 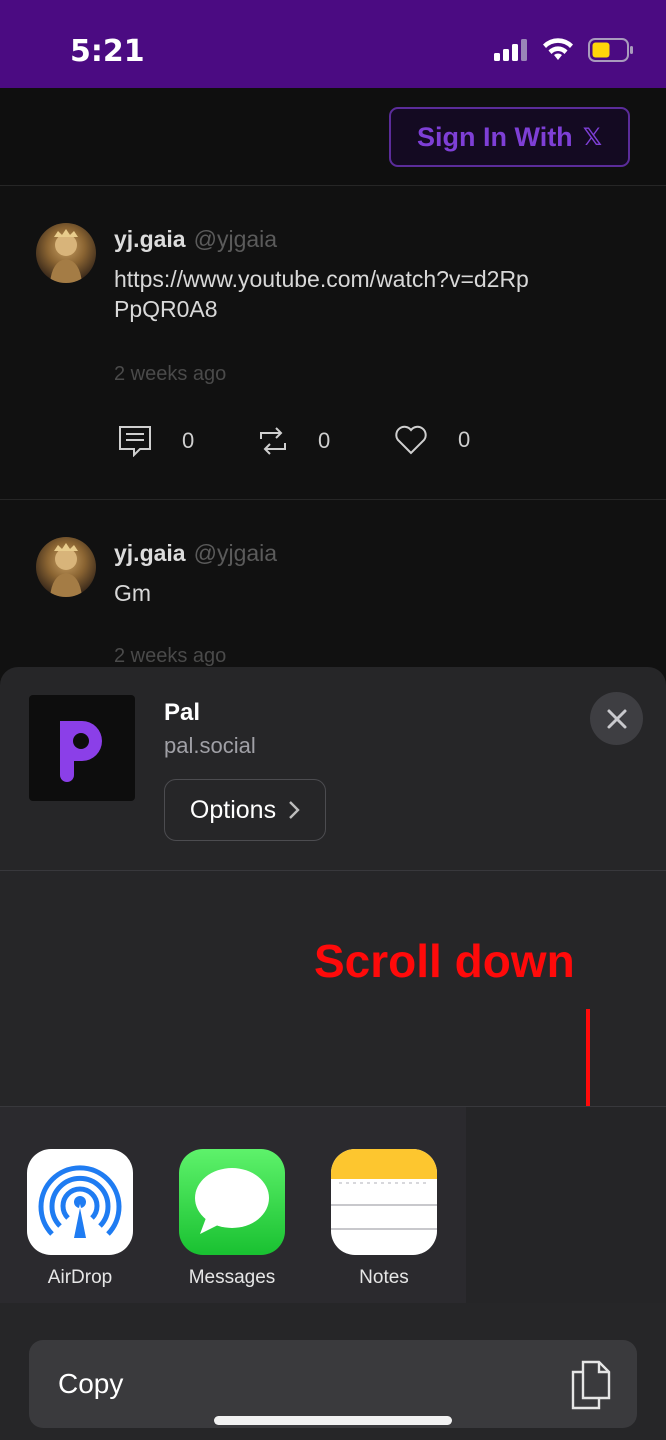 I want to click on comment-action: 0, so click(x=156, y=441).